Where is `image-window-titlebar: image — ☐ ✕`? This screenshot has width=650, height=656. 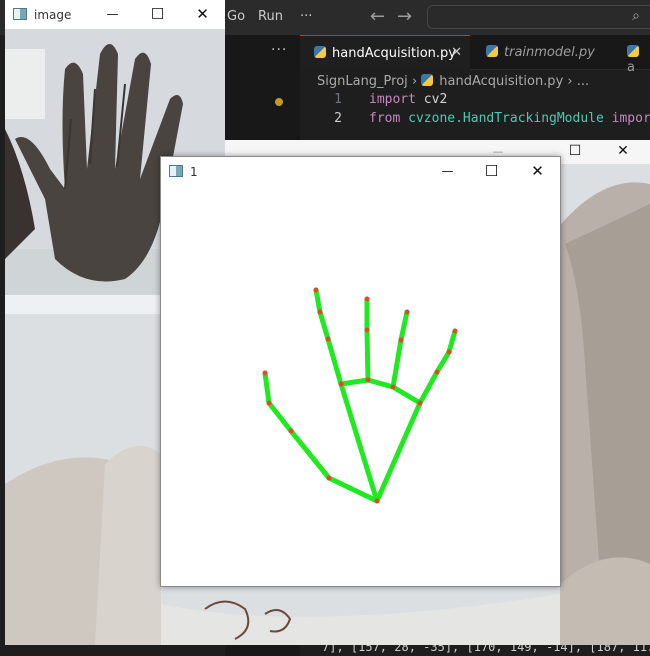
image-window-titlebar: image — ☐ ✕ is located at coordinates (115, 14).